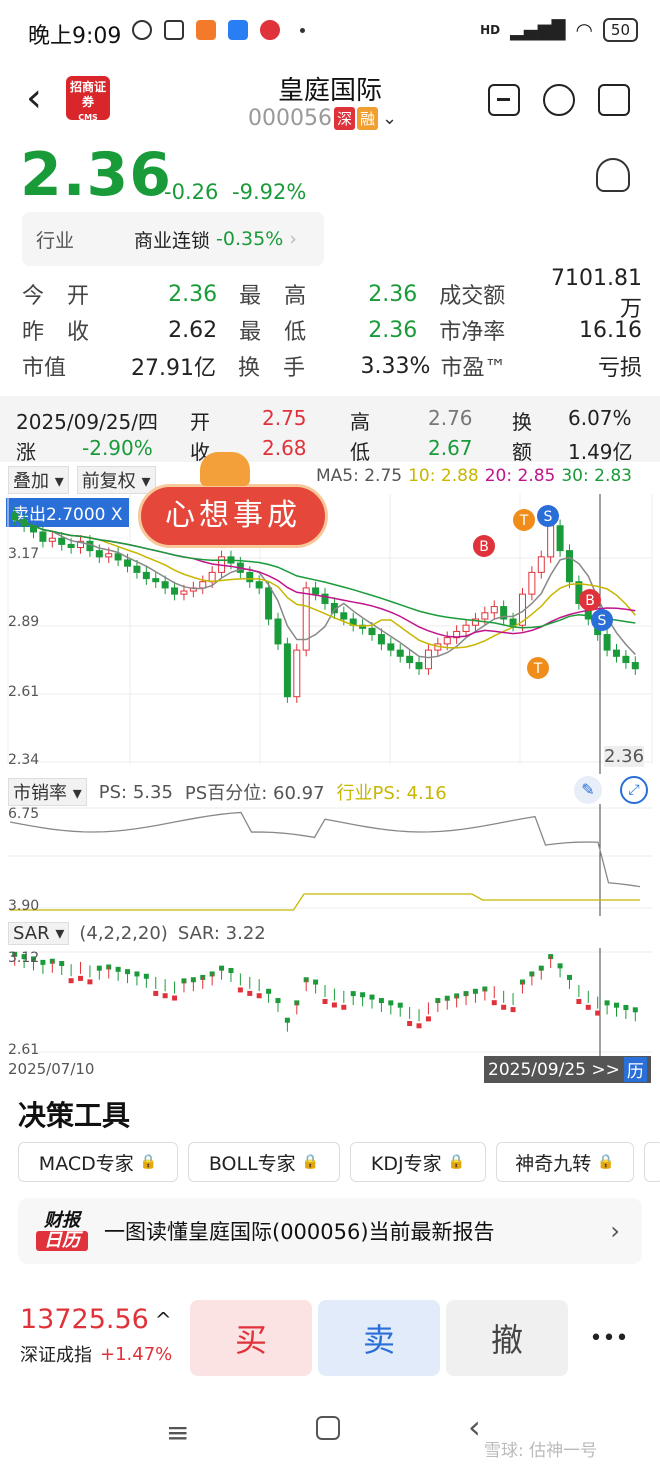 This screenshot has width=660, height=1467. Describe the element at coordinates (614, 100) in the screenshot. I see `share-icon` at that location.